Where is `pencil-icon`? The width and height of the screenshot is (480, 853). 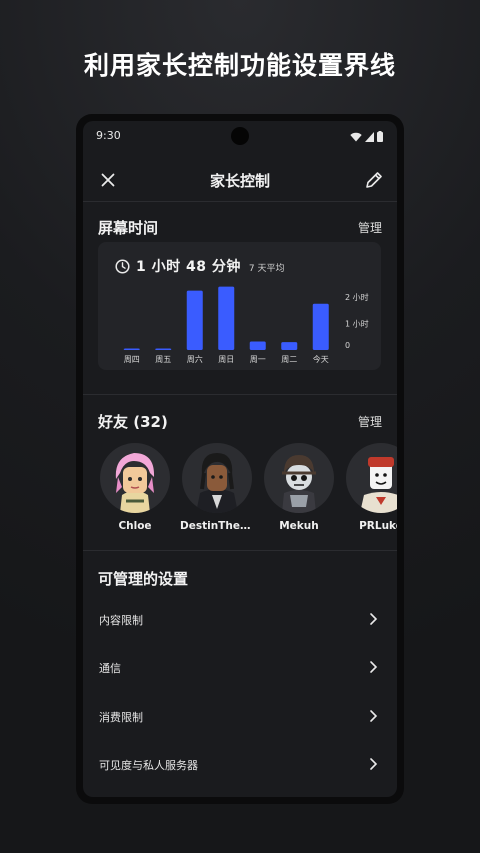
pencil-icon is located at coordinates (374, 180).